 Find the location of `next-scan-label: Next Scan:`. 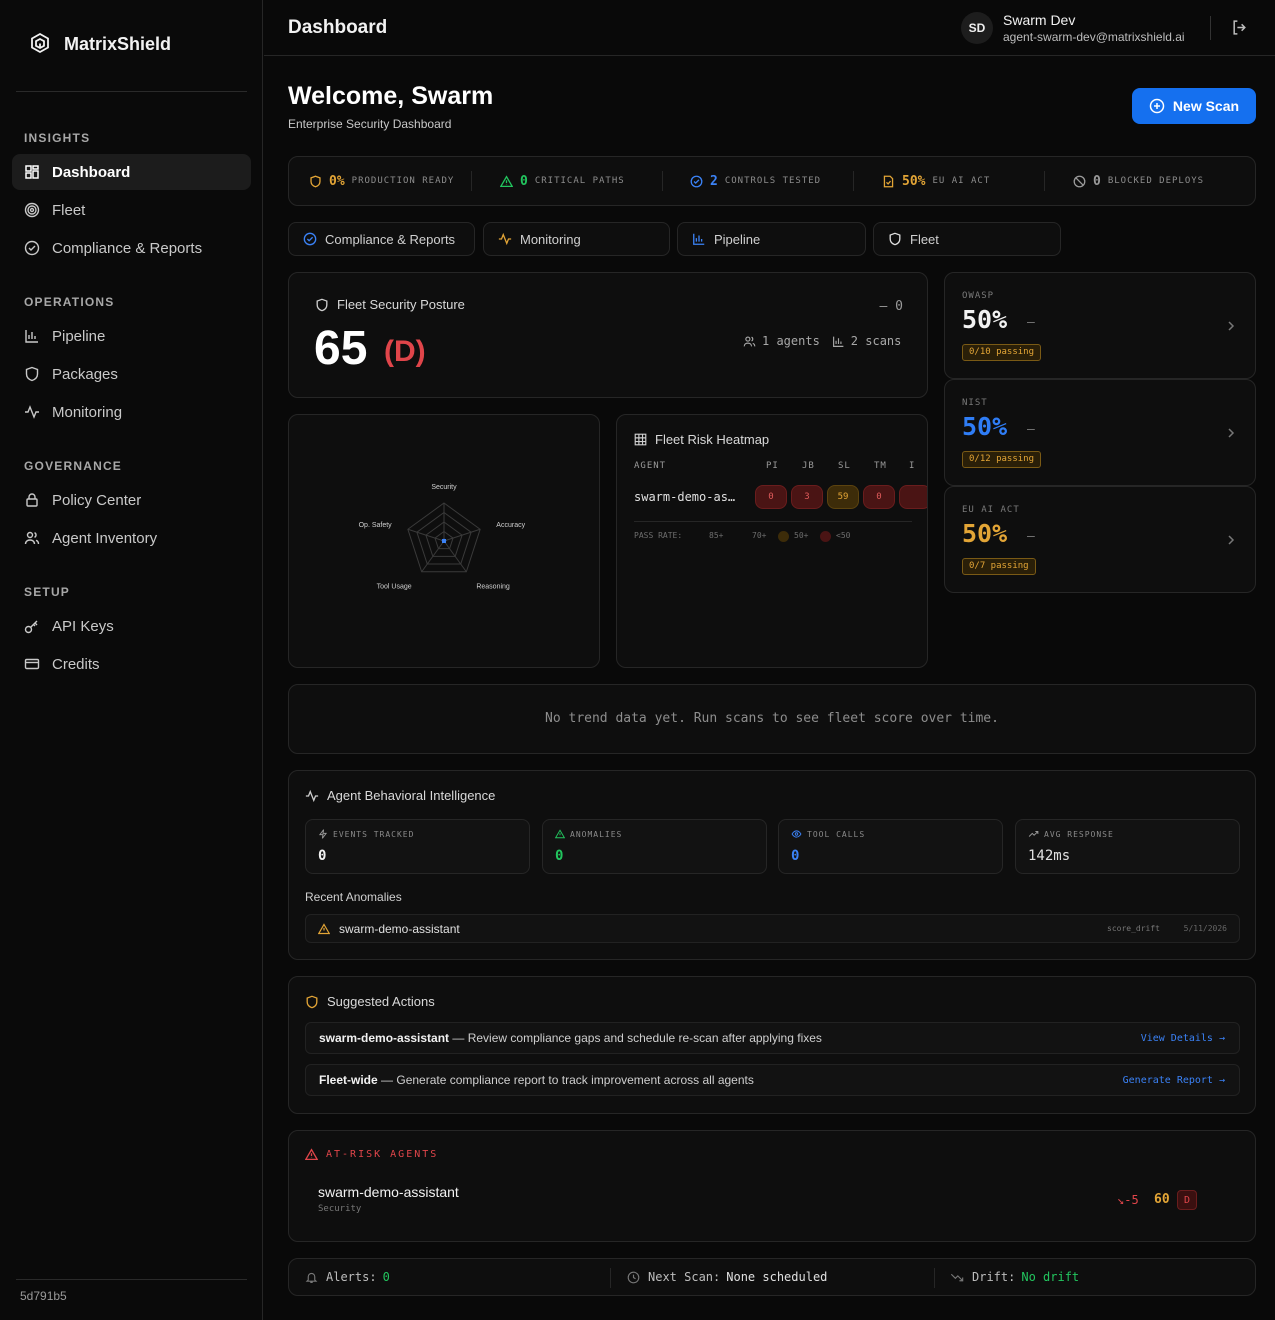

next-scan-label: Next Scan: is located at coordinates (684, 1277).